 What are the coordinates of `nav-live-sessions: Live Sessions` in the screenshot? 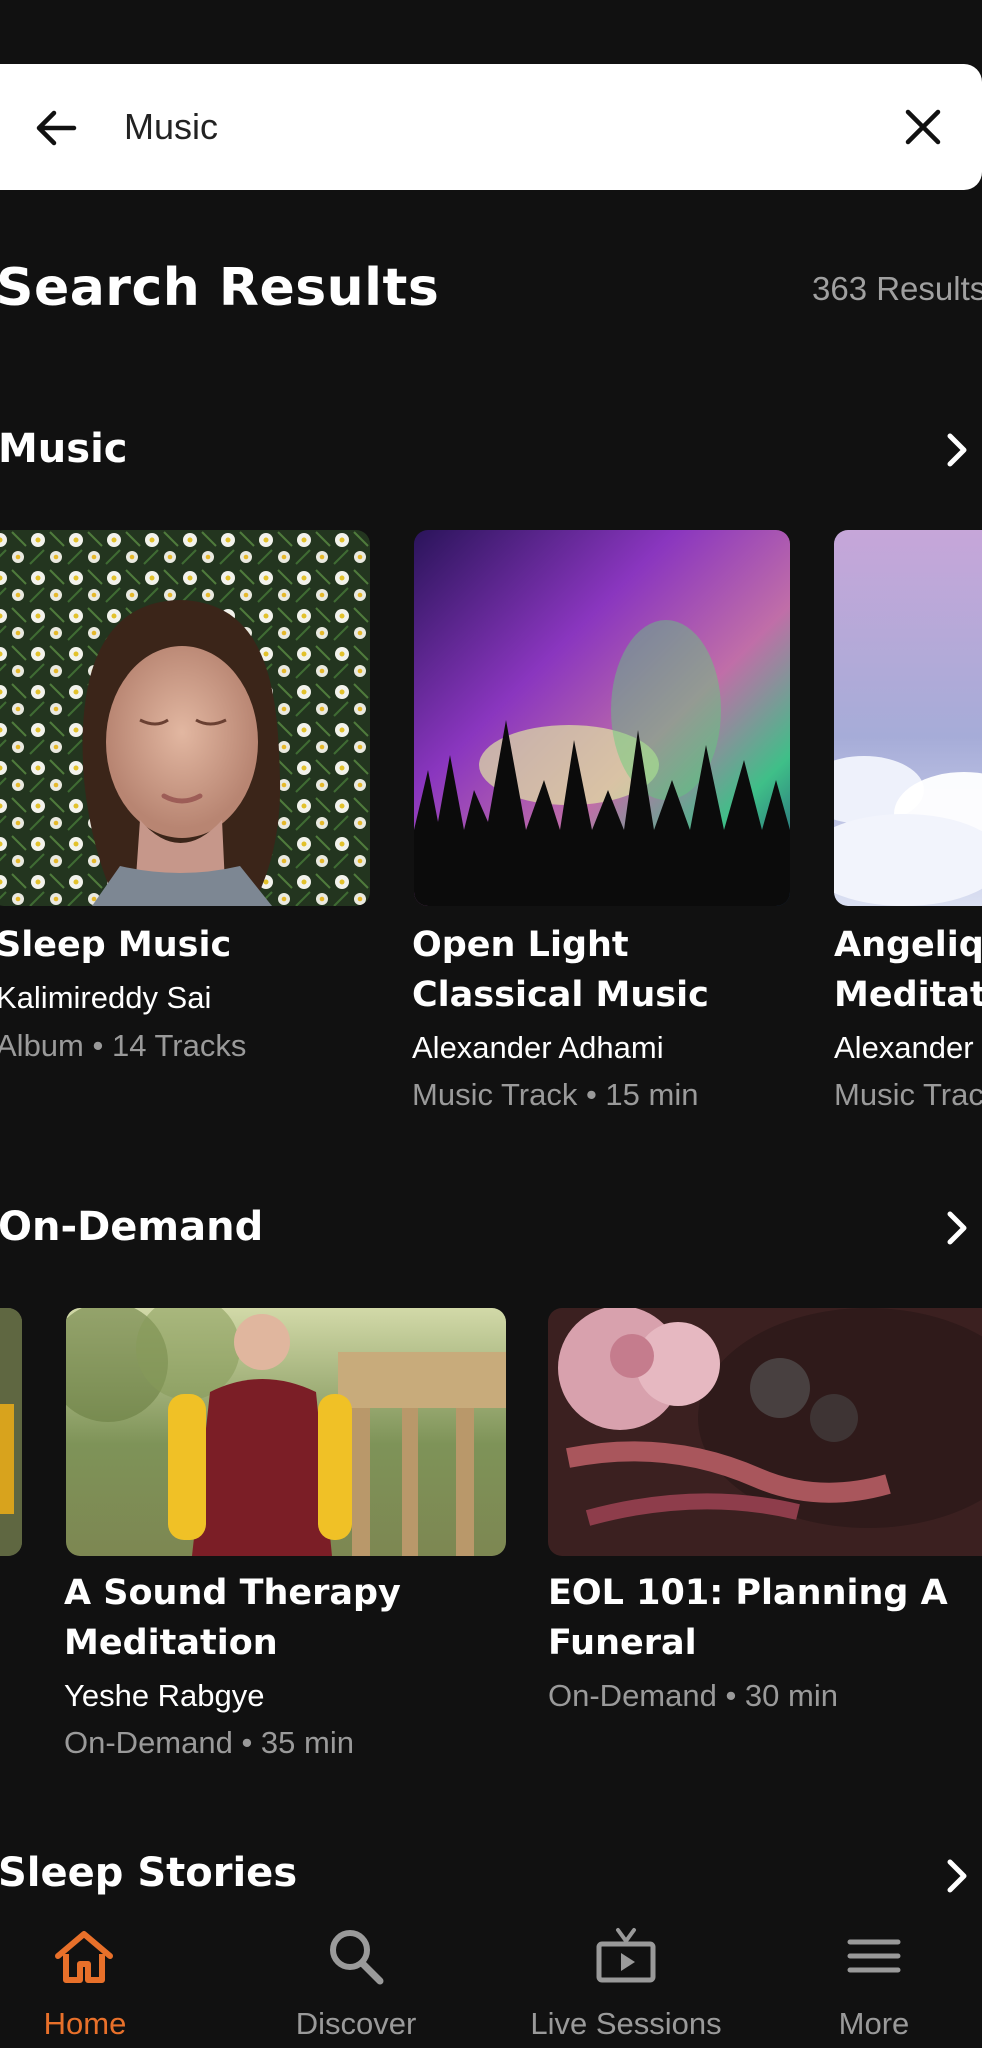 It's located at (626, 1974).